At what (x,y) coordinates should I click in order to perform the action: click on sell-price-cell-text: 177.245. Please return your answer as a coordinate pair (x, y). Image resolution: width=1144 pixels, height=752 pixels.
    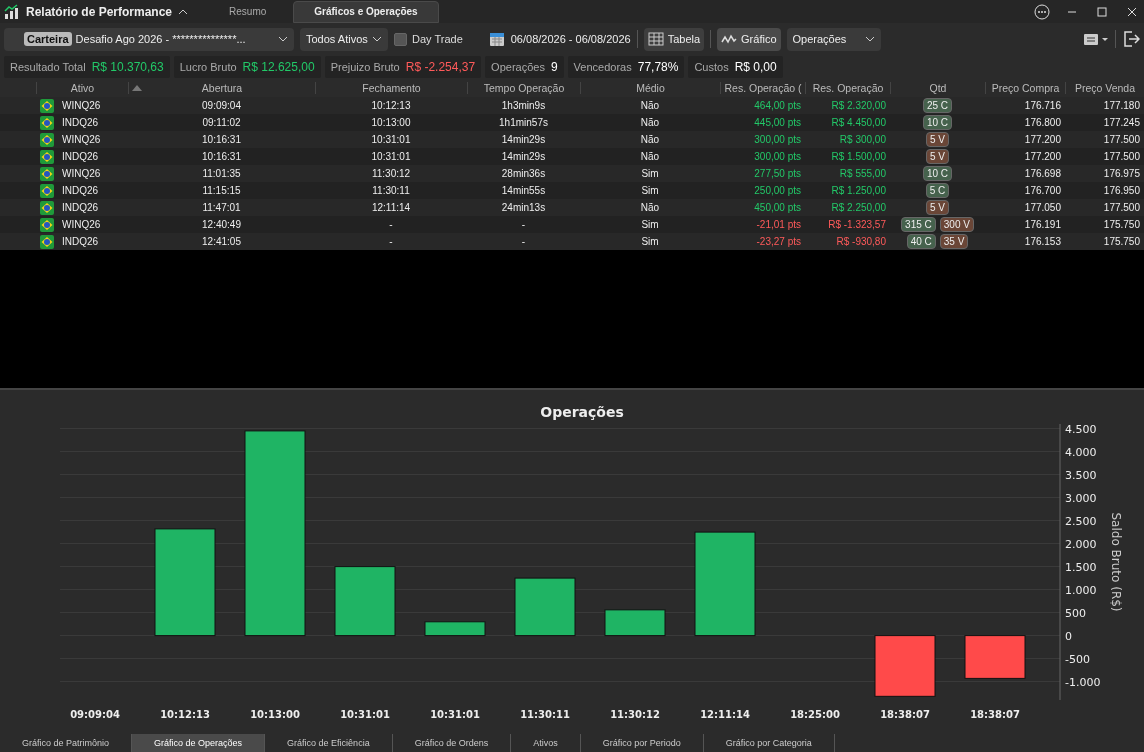
    Looking at the image, I should click on (1121, 122).